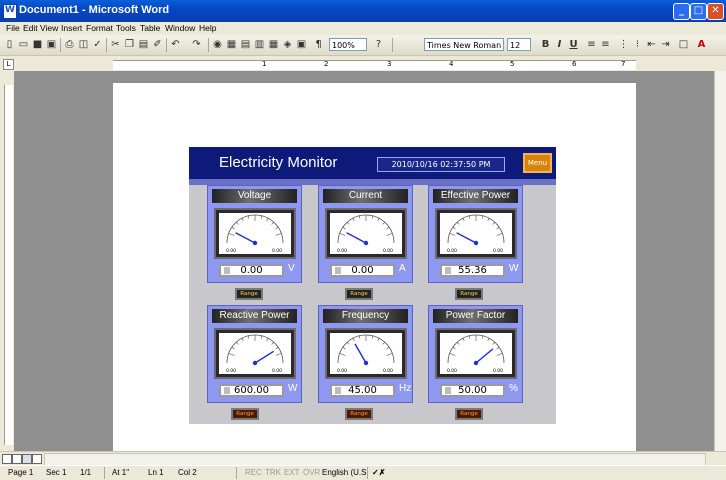 The width and height of the screenshot is (726, 480). I want to click on window-title: Document1 - Microsoft Word, so click(94, 10).